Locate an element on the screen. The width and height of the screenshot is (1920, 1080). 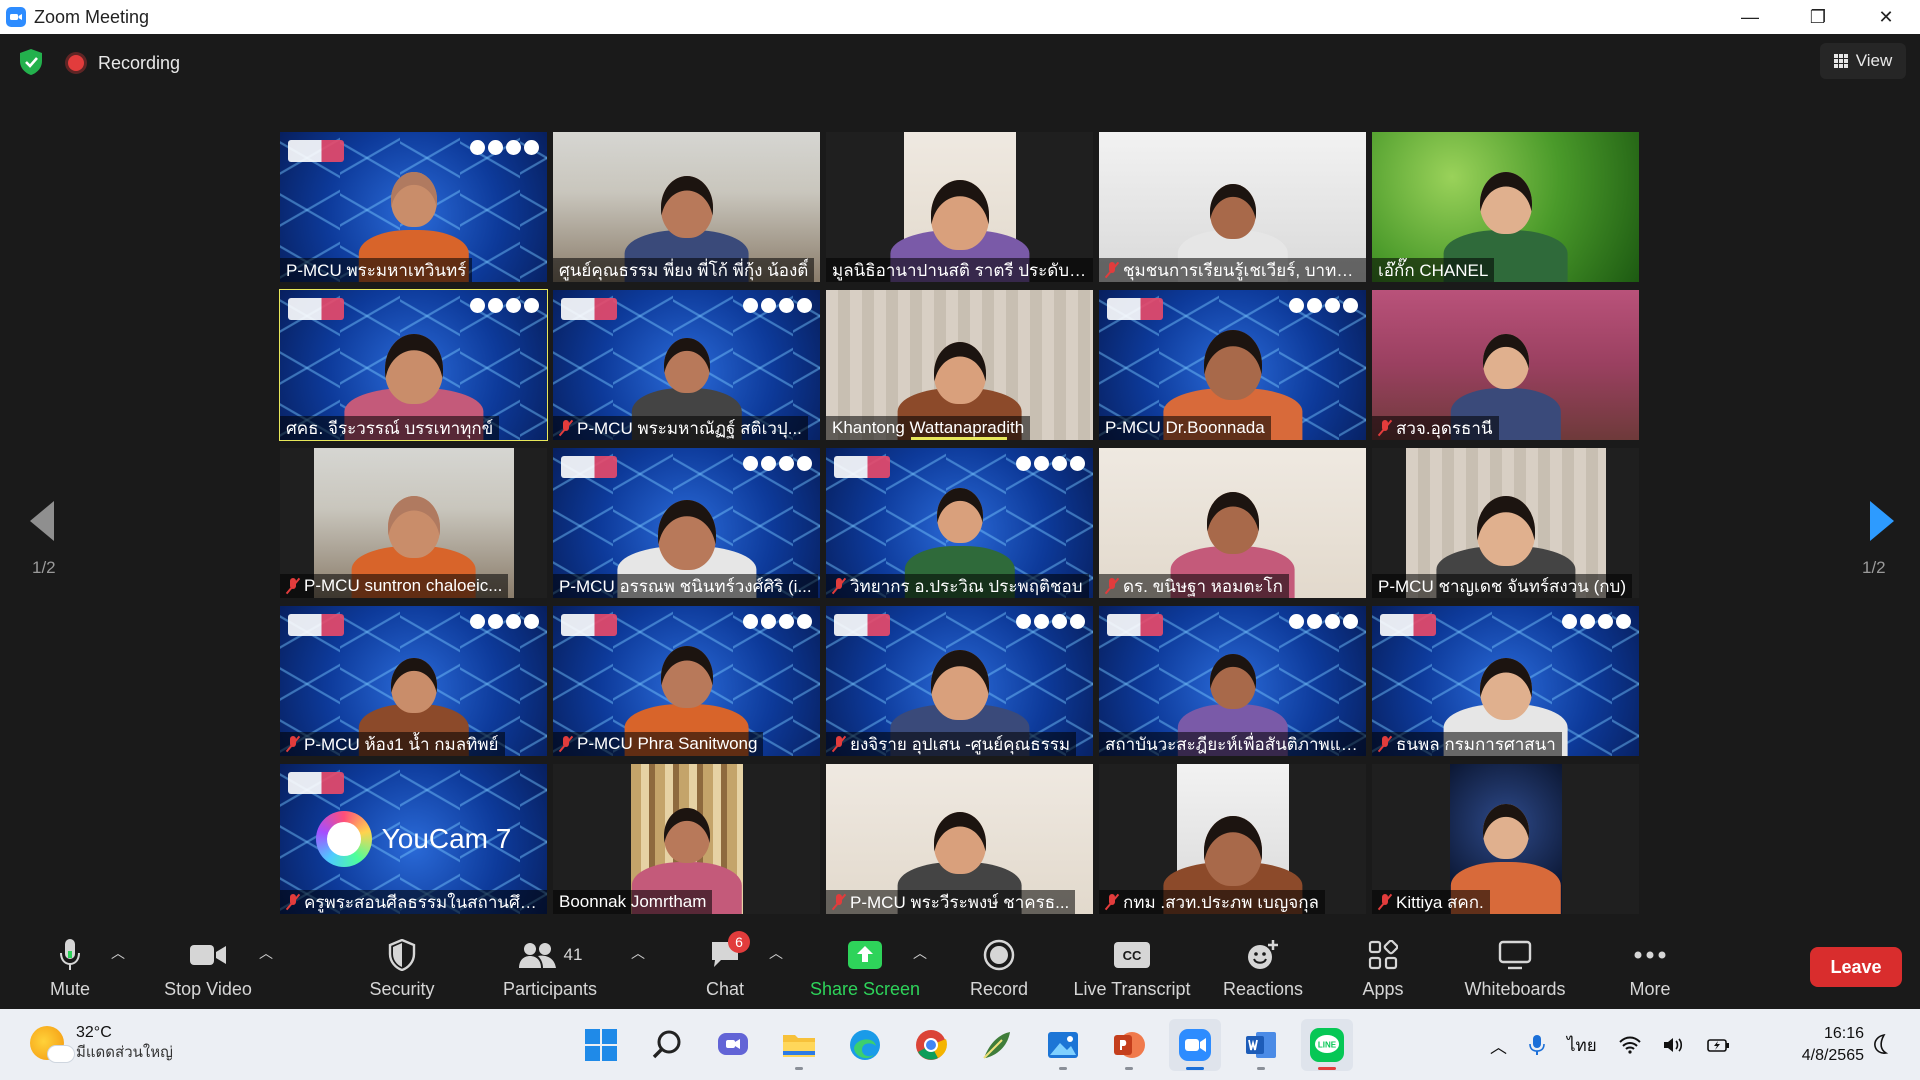
line-app-icon: LINE is located at coordinates (1327, 1045).